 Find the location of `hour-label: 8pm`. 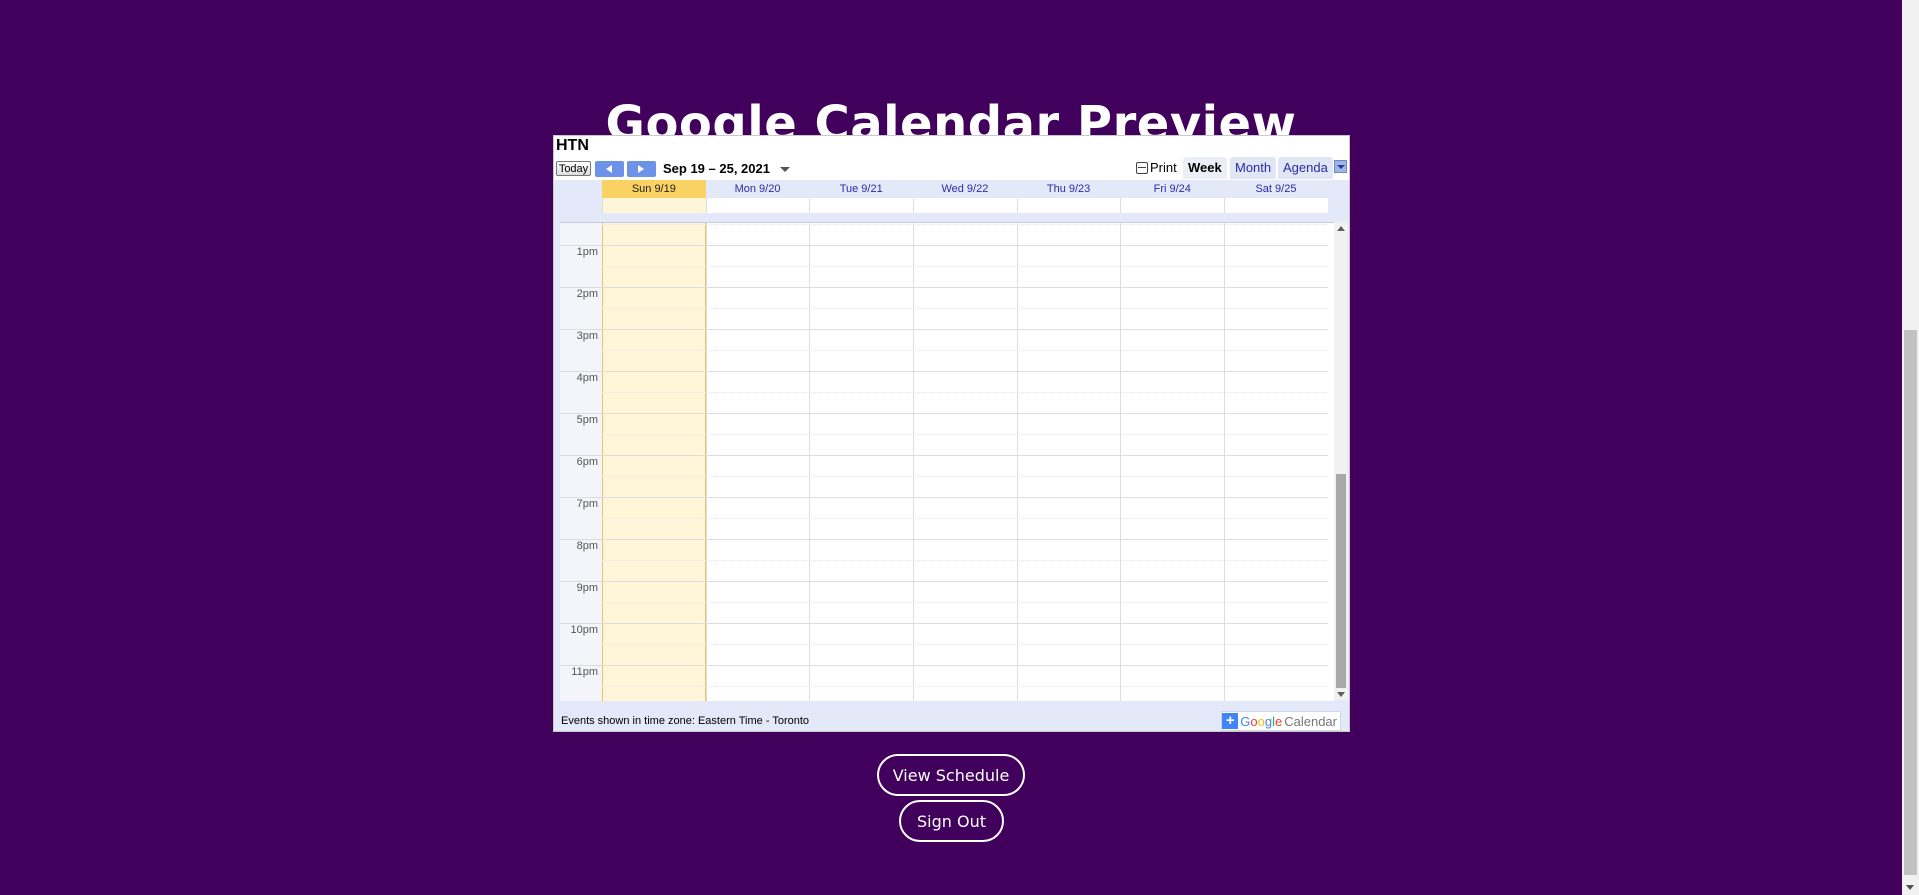

hour-label: 8pm is located at coordinates (587, 546).